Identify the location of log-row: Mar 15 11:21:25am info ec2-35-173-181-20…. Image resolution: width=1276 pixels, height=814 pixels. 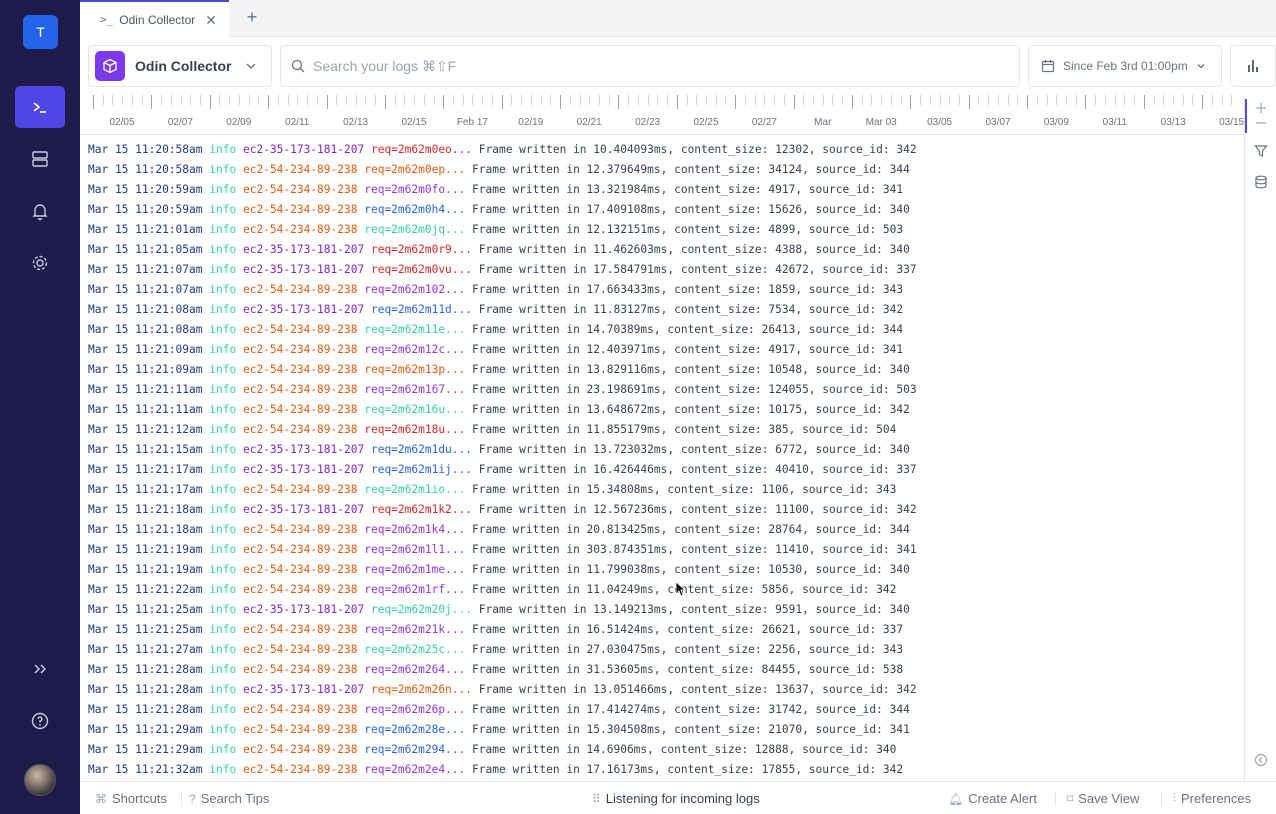
(499, 610).